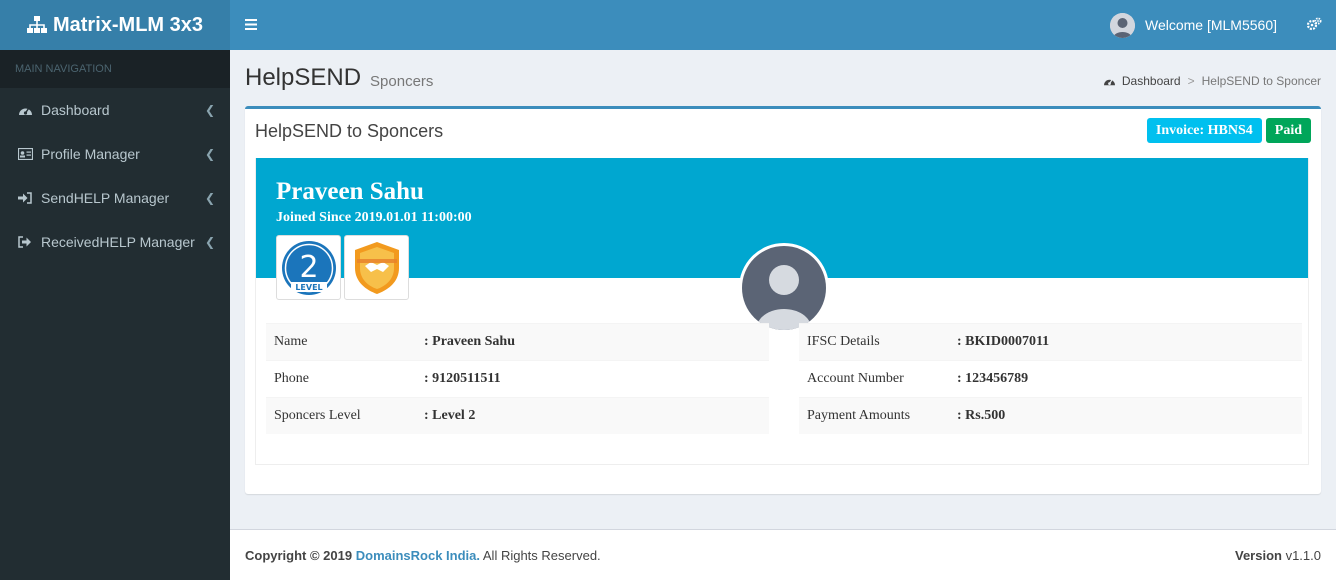 The width and height of the screenshot is (1336, 580). What do you see at coordinates (855, 378) in the screenshot?
I see `detail-label: Account Number` at bounding box center [855, 378].